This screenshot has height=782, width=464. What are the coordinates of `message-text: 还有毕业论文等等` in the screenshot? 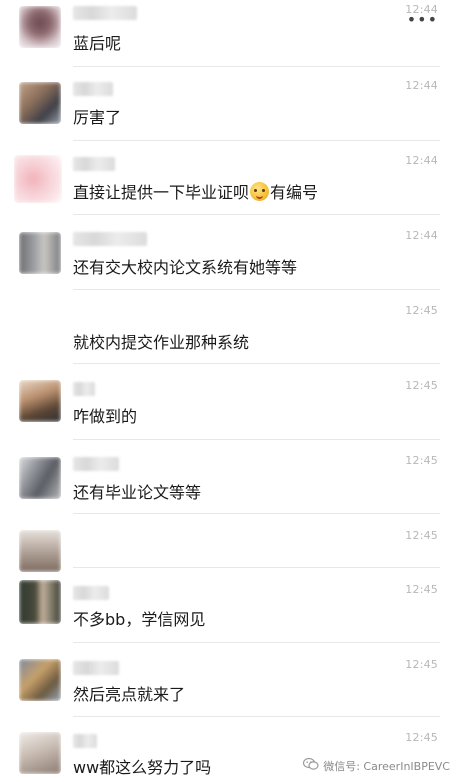 It's located at (137, 492).